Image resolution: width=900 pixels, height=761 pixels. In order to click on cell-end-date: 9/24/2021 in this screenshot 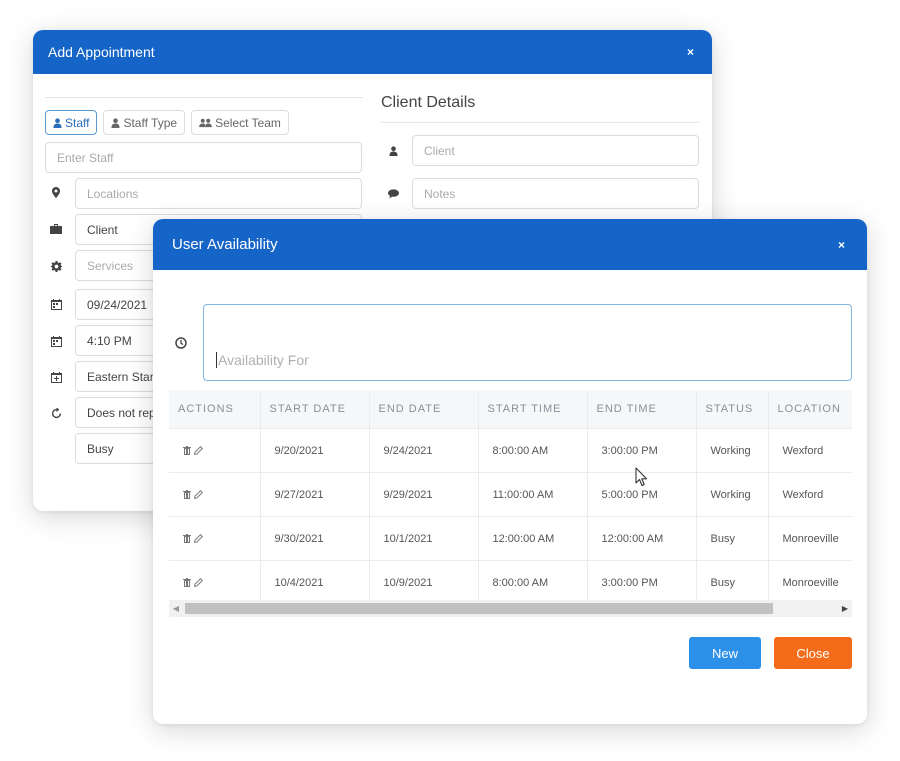, I will do `click(424, 450)`.